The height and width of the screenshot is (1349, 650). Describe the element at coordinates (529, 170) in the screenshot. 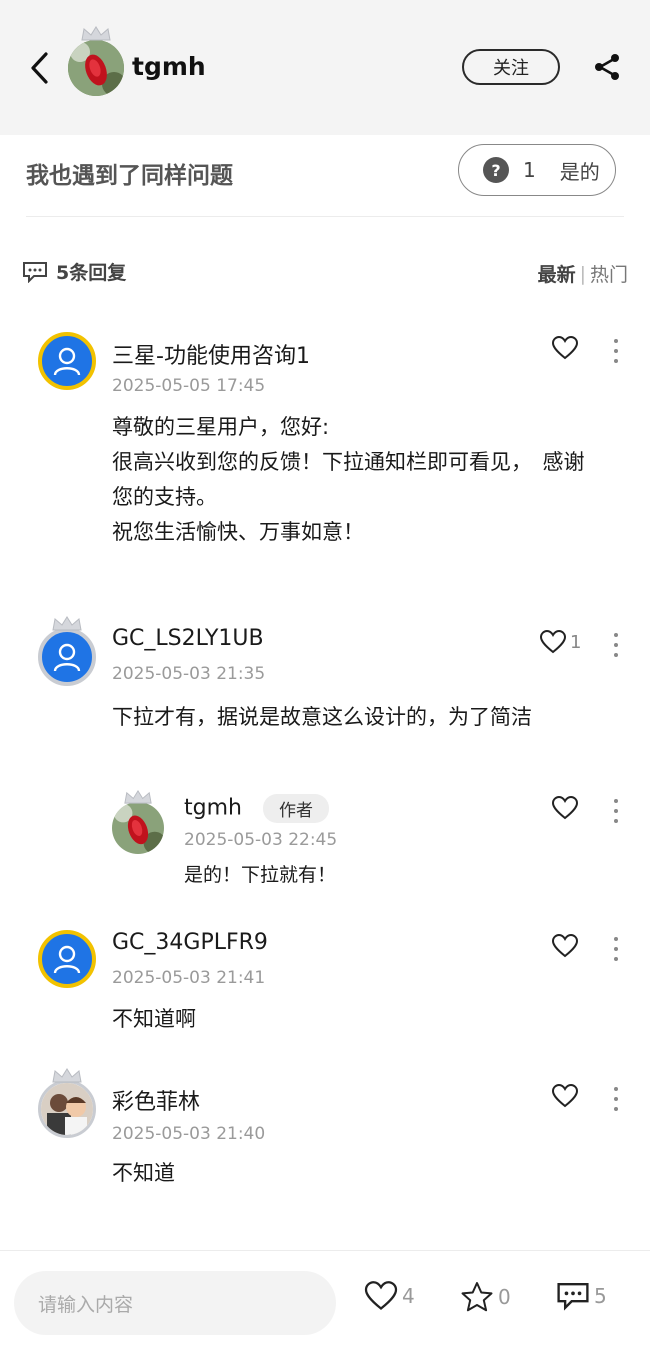

I see `same-count: 1` at that location.